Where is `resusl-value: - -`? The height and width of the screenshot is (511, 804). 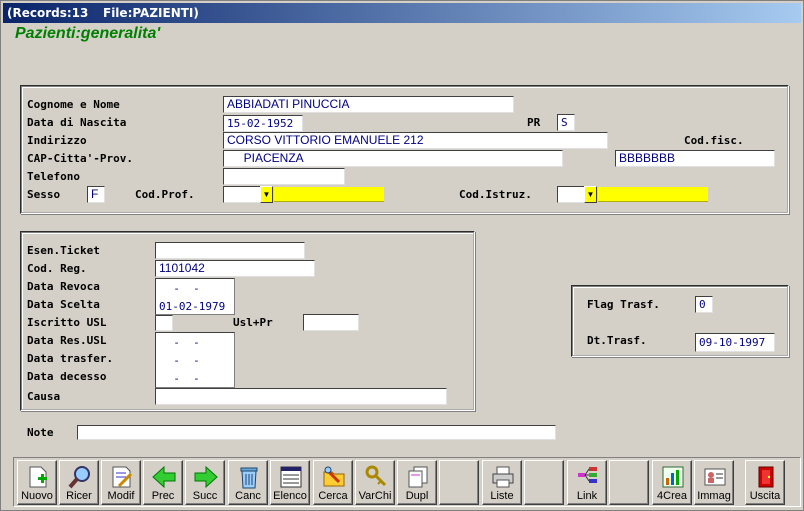
resusl-value: - - is located at coordinates (180, 342).